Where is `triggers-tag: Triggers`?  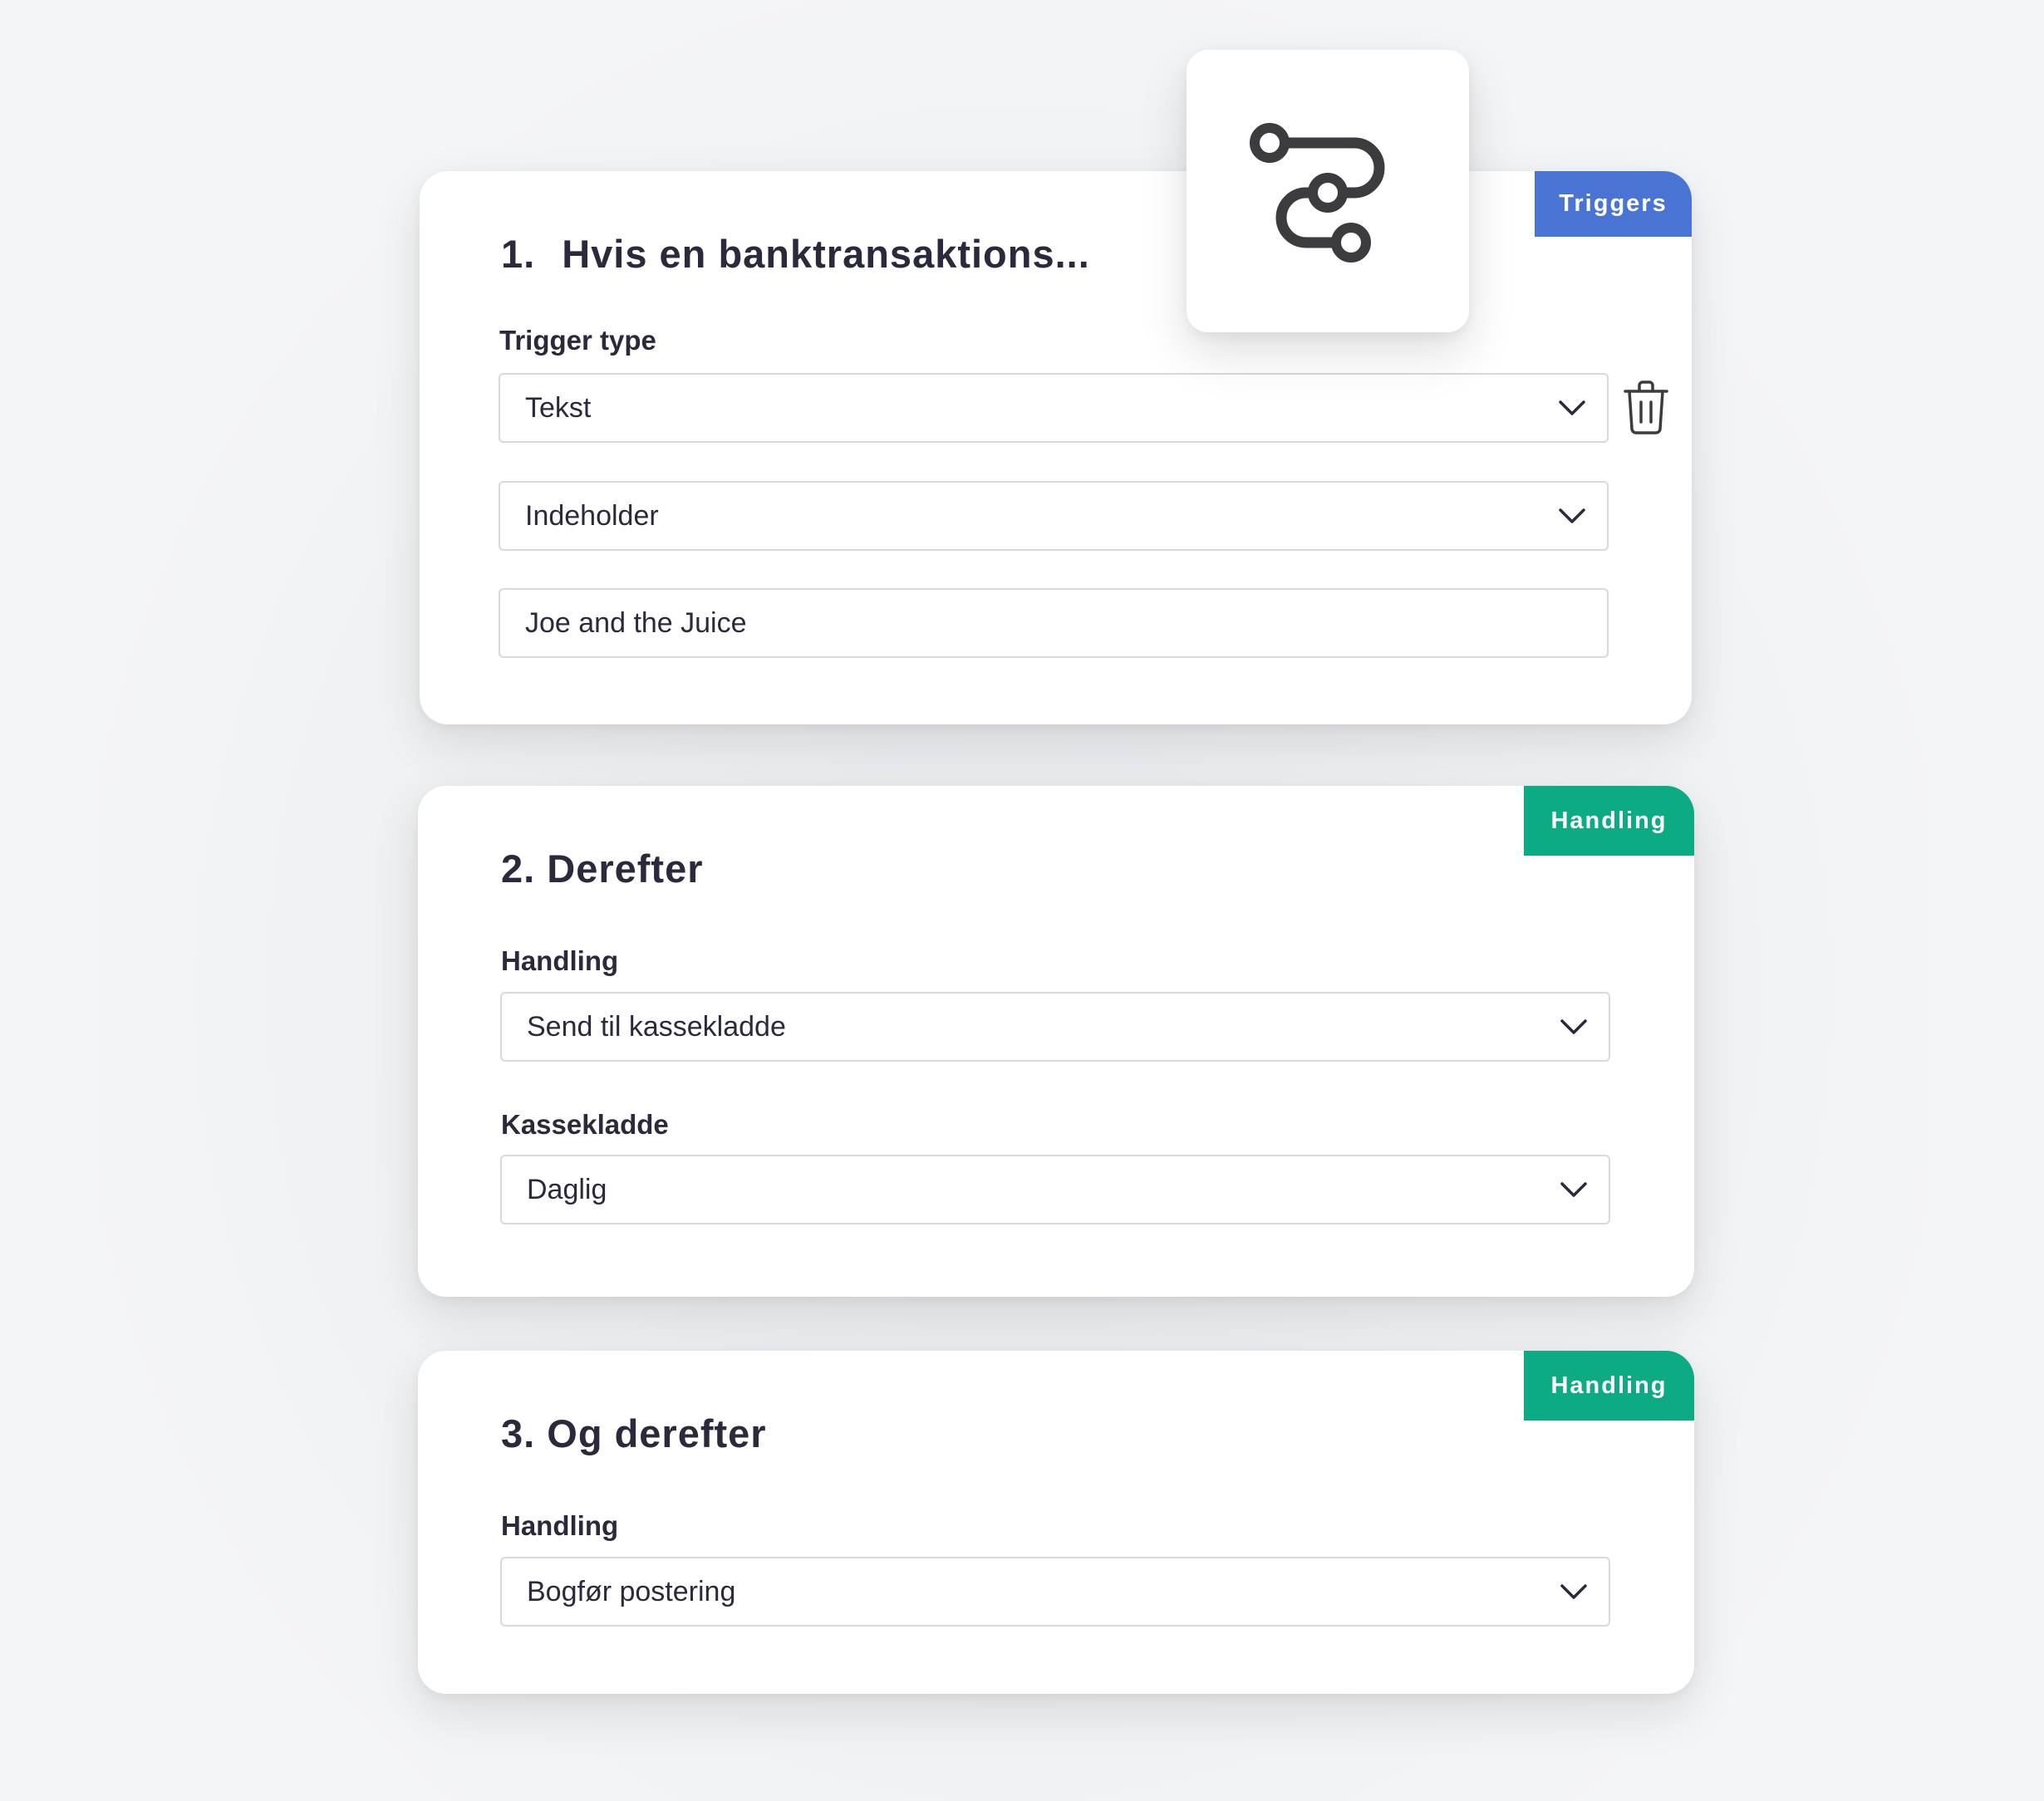
triggers-tag: Triggers is located at coordinates (1613, 204).